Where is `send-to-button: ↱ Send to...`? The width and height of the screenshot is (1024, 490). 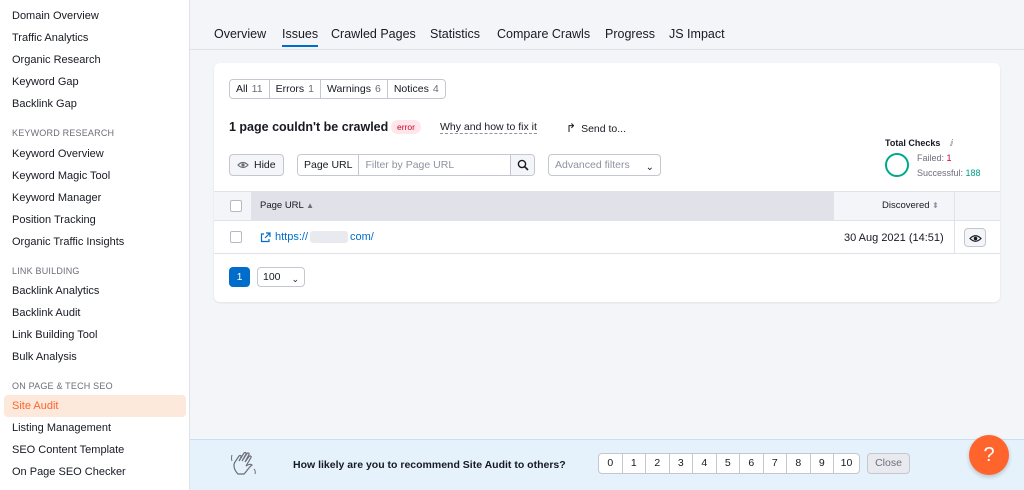 send-to-button: ↱ Send to... is located at coordinates (596, 128).